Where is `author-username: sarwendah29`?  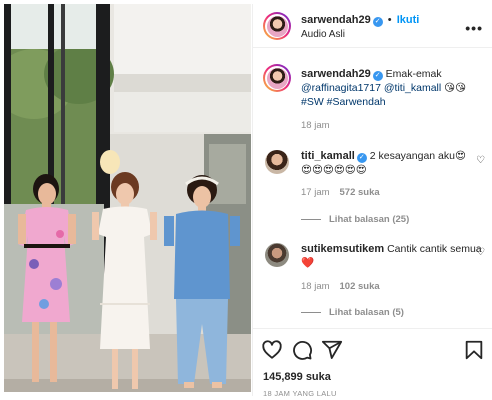
author-username: sarwendah29 is located at coordinates (336, 20).